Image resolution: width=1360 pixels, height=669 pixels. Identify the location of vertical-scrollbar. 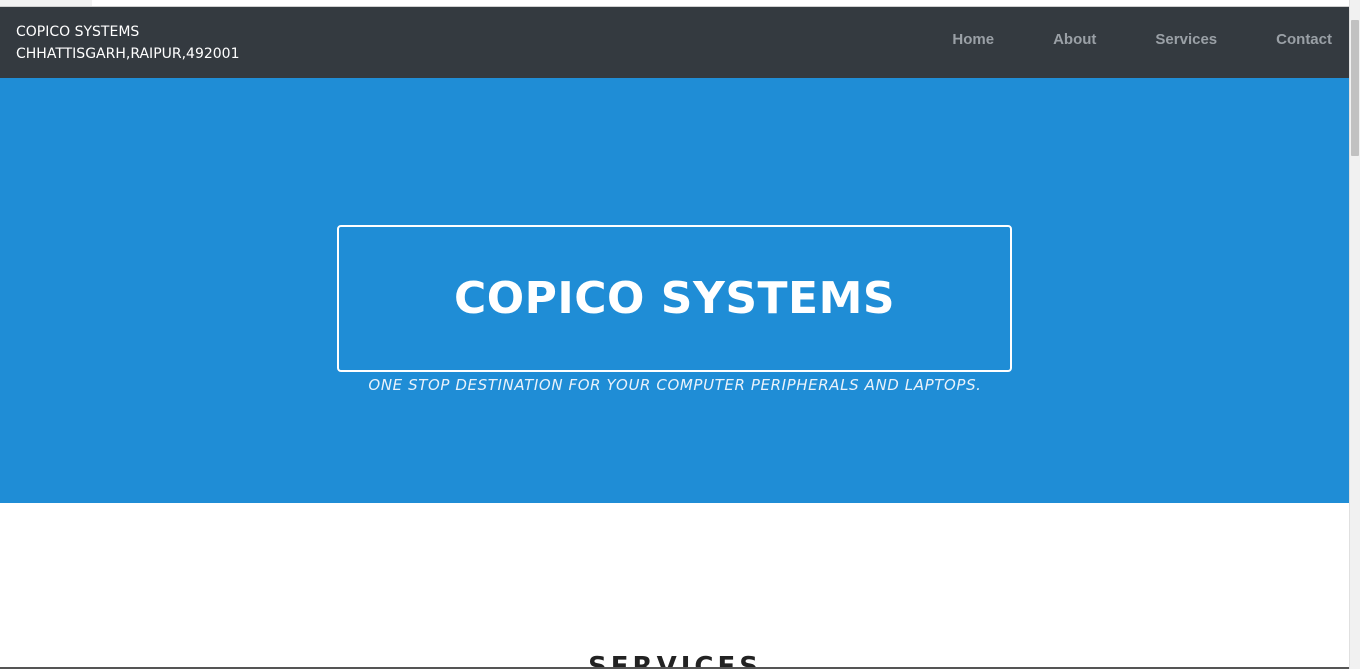
(1354, 334).